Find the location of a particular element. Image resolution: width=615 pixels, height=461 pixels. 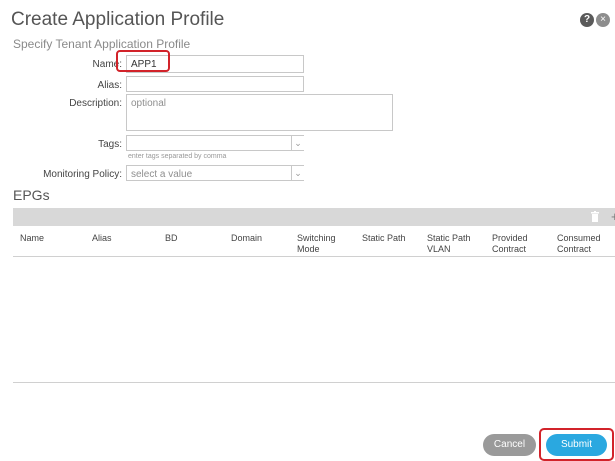

table-bottom-divider is located at coordinates (314, 382).